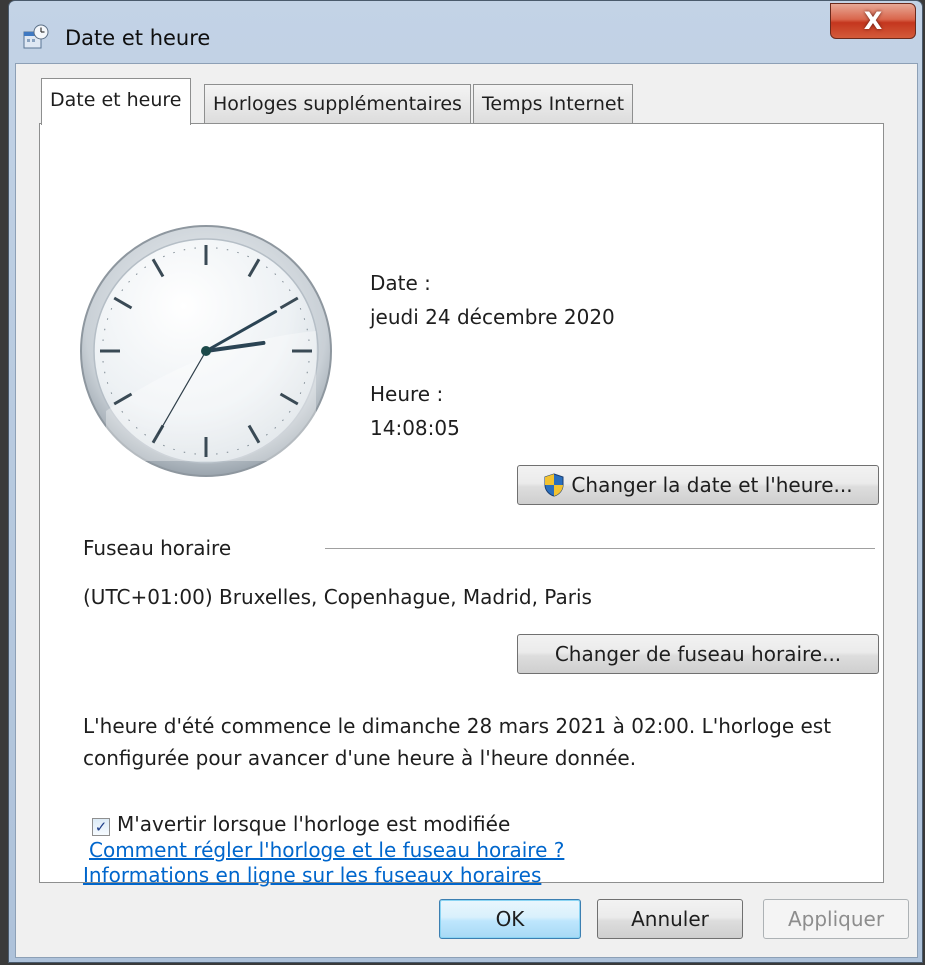  What do you see at coordinates (492, 317) in the screenshot?
I see `date-value: jeudi 24 décembre 2020` at bounding box center [492, 317].